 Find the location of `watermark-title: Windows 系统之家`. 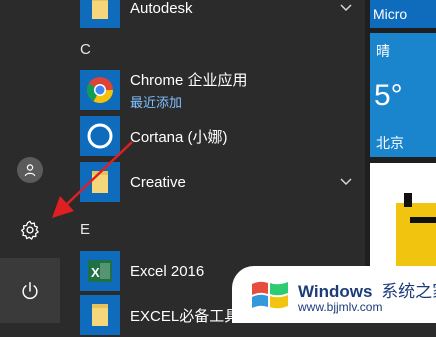

watermark-title: Windows 系统之家 is located at coordinates (367, 289).